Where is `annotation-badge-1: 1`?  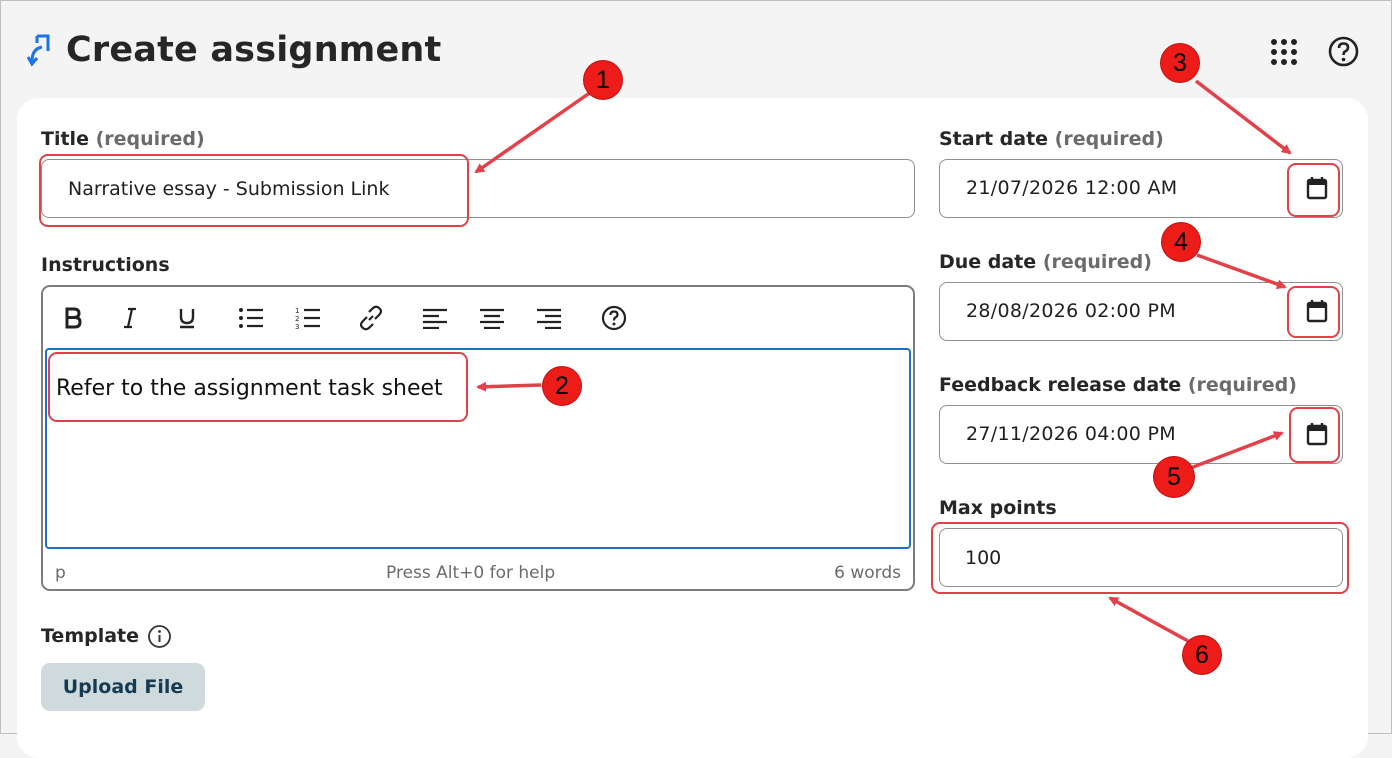 annotation-badge-1: 1 is located at coordinates (603, 80).